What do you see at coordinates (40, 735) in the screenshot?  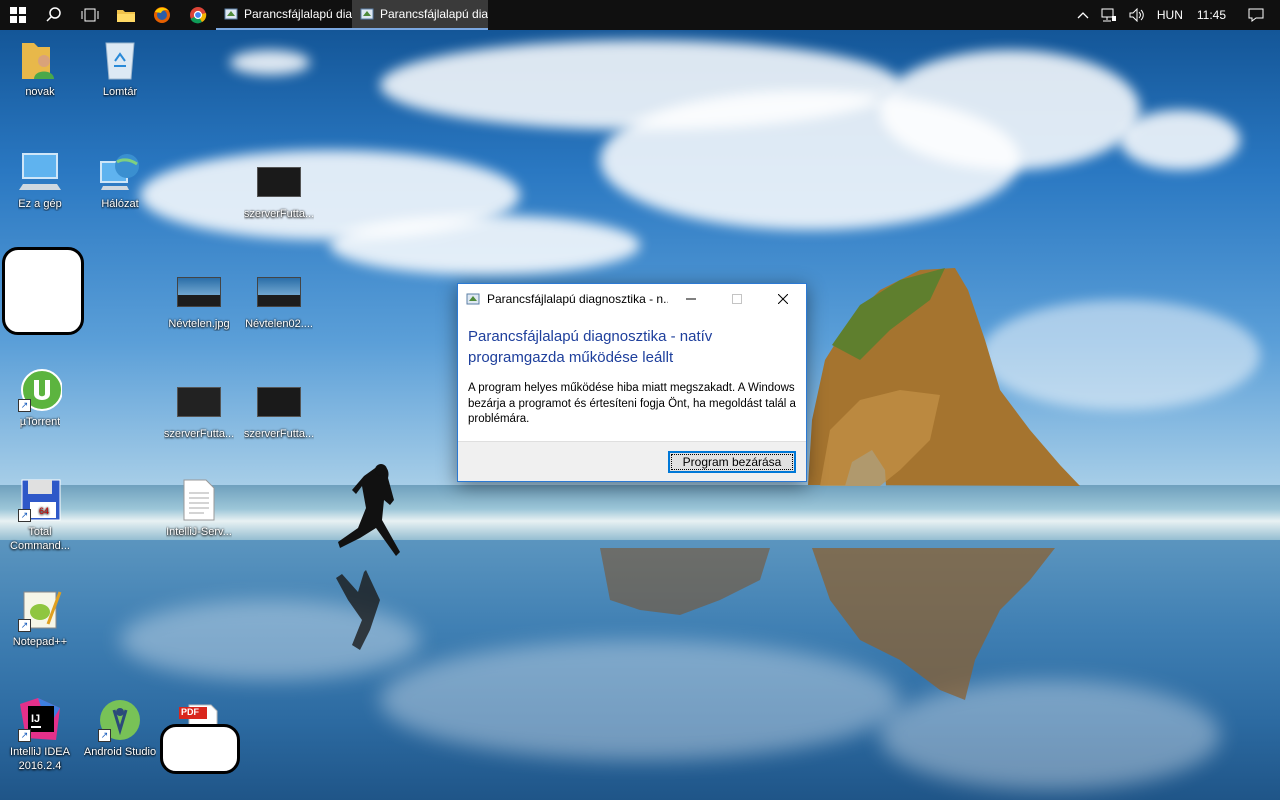 I see `desktop-icon-intellij-idea: IJ ↗ IntelliJ IDEA 2016.2.4` at bounding box center [40, 735].